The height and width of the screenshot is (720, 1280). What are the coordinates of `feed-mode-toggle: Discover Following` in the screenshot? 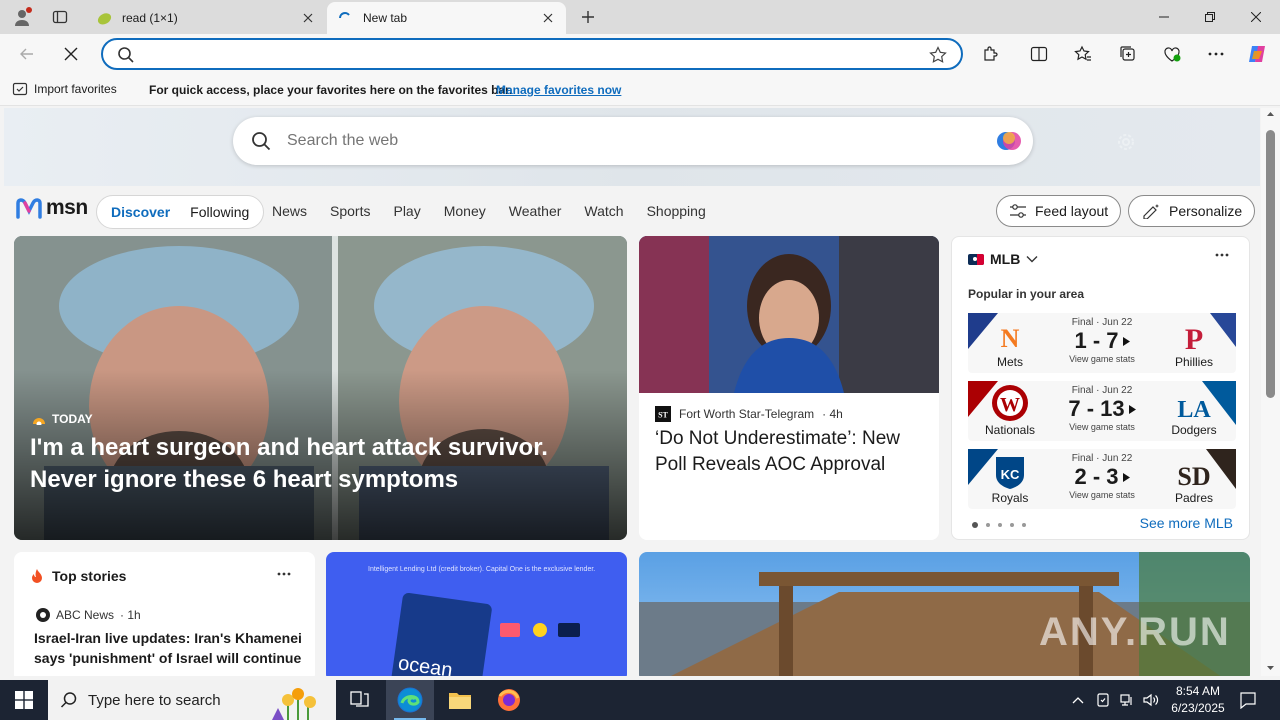 It's located at (180, 212).